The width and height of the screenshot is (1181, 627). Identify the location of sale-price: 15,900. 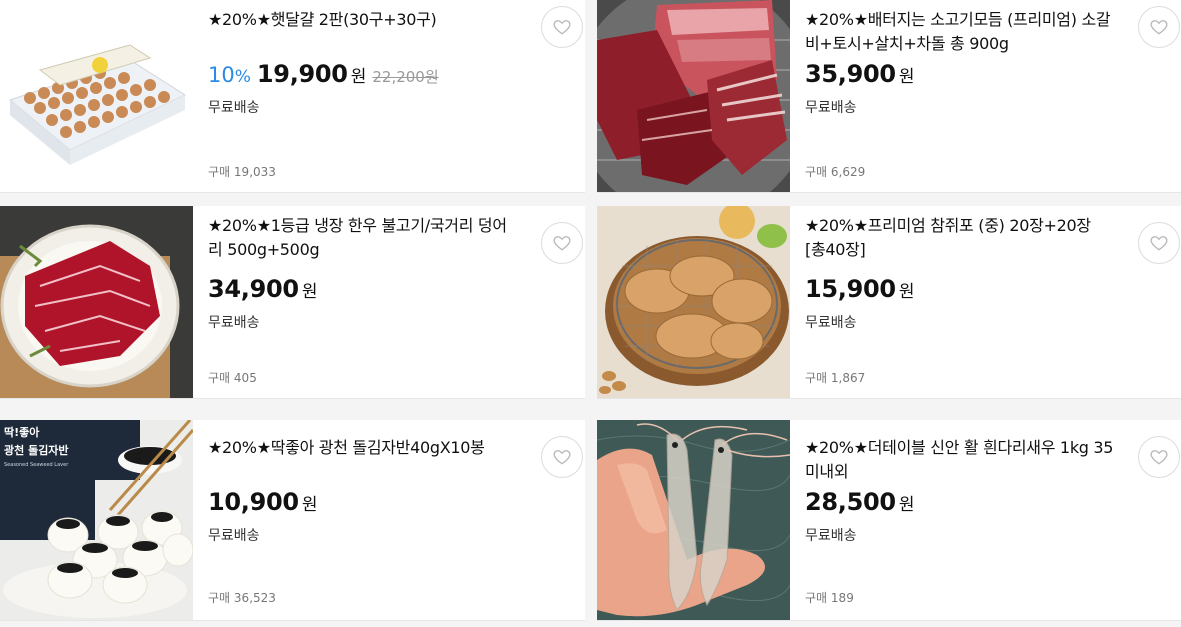
(850, 289).